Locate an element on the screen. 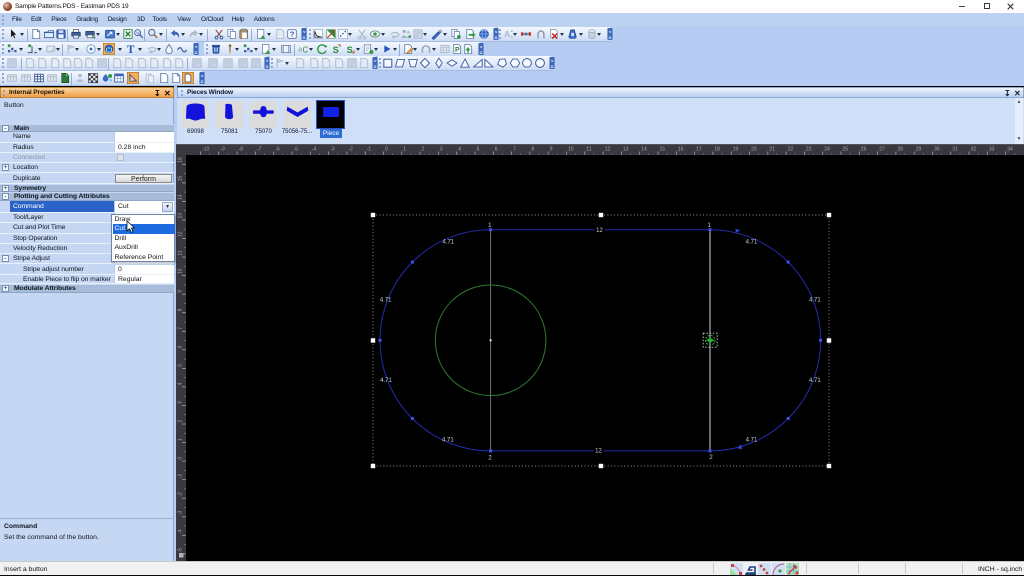 This screenshot has height=576, width=1024. svg-text: 26 is located at coordinates (864, 149).